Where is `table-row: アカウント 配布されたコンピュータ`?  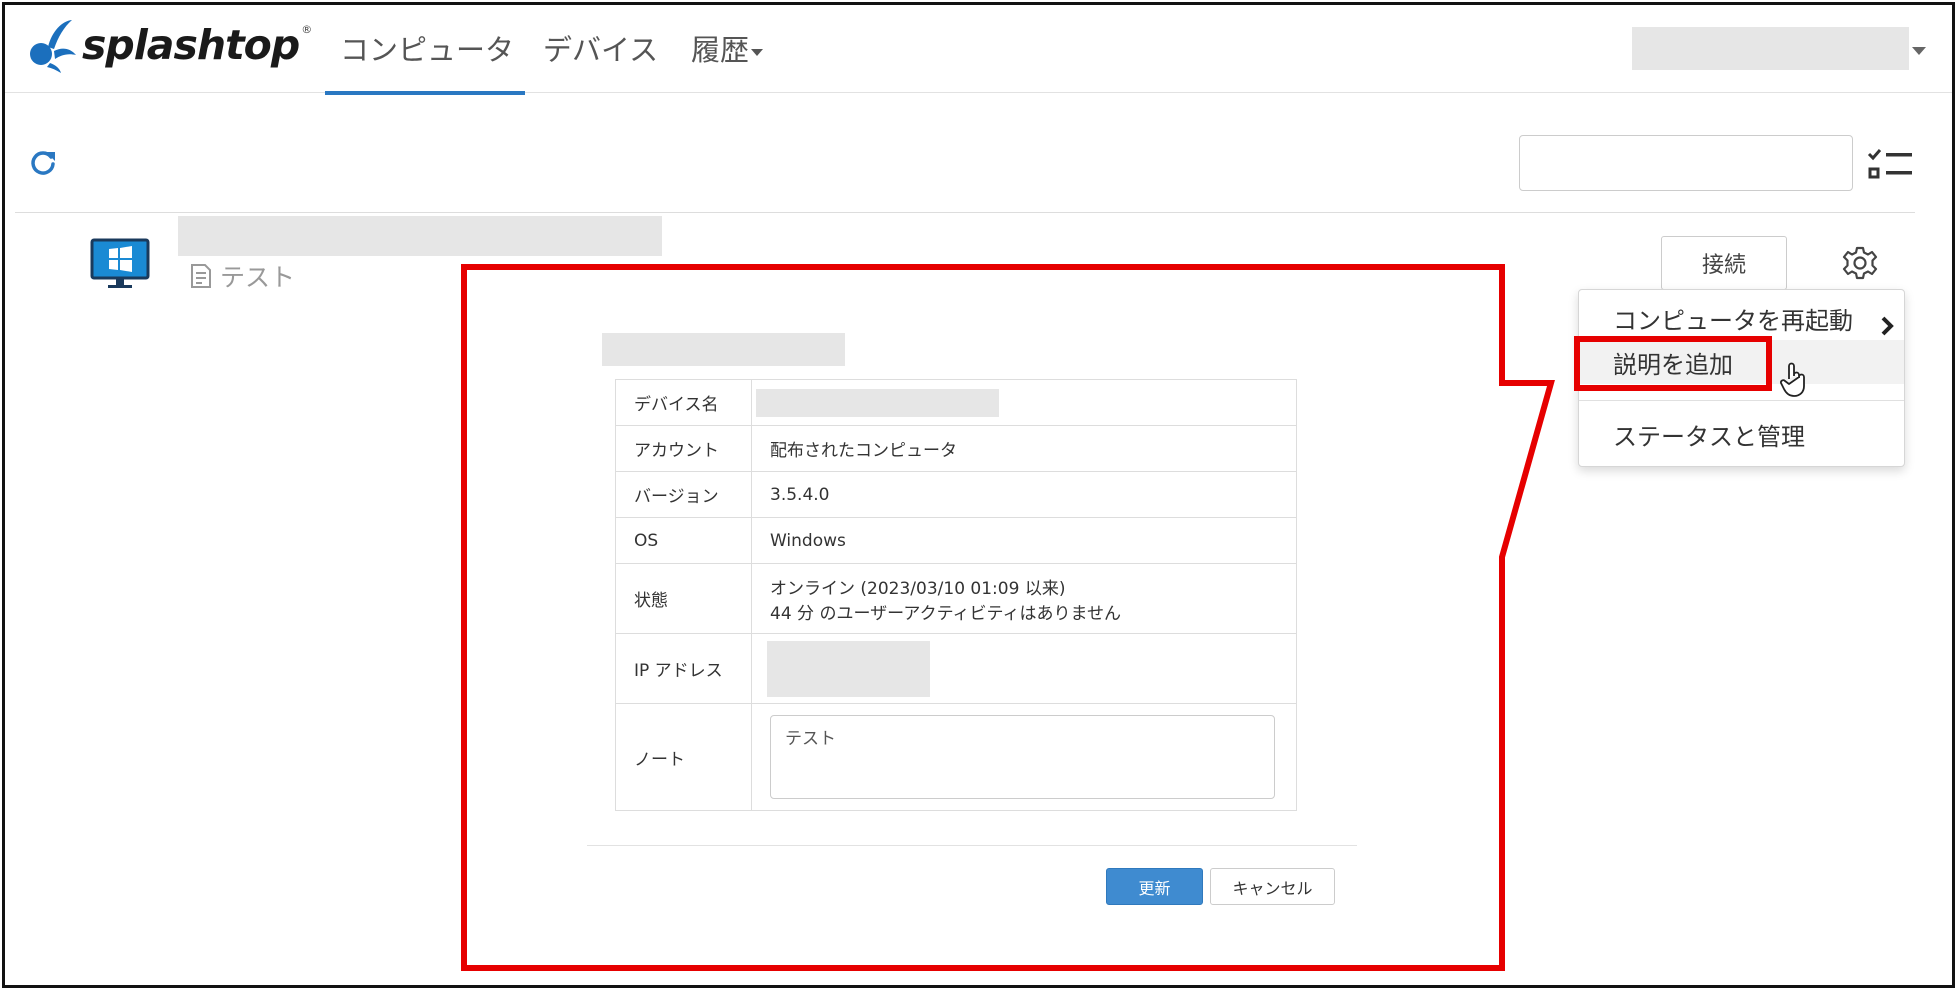
table-row: アカウント 配布されたコンピュータ is located at coordinates (956, 448).